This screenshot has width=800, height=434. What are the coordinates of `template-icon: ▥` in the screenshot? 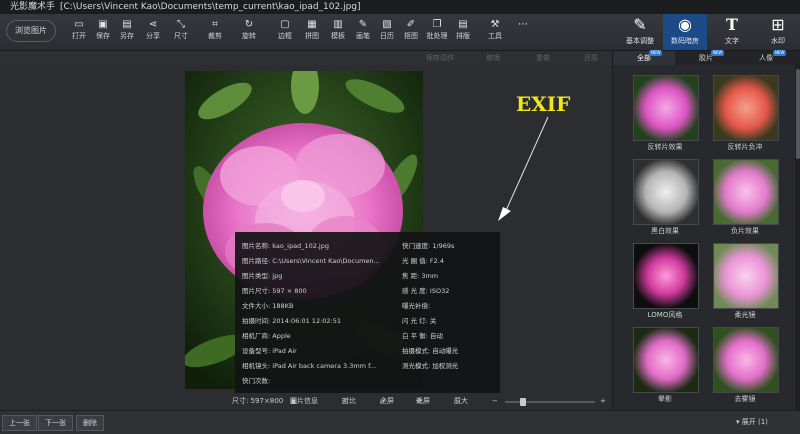 It's located at (338, 24).